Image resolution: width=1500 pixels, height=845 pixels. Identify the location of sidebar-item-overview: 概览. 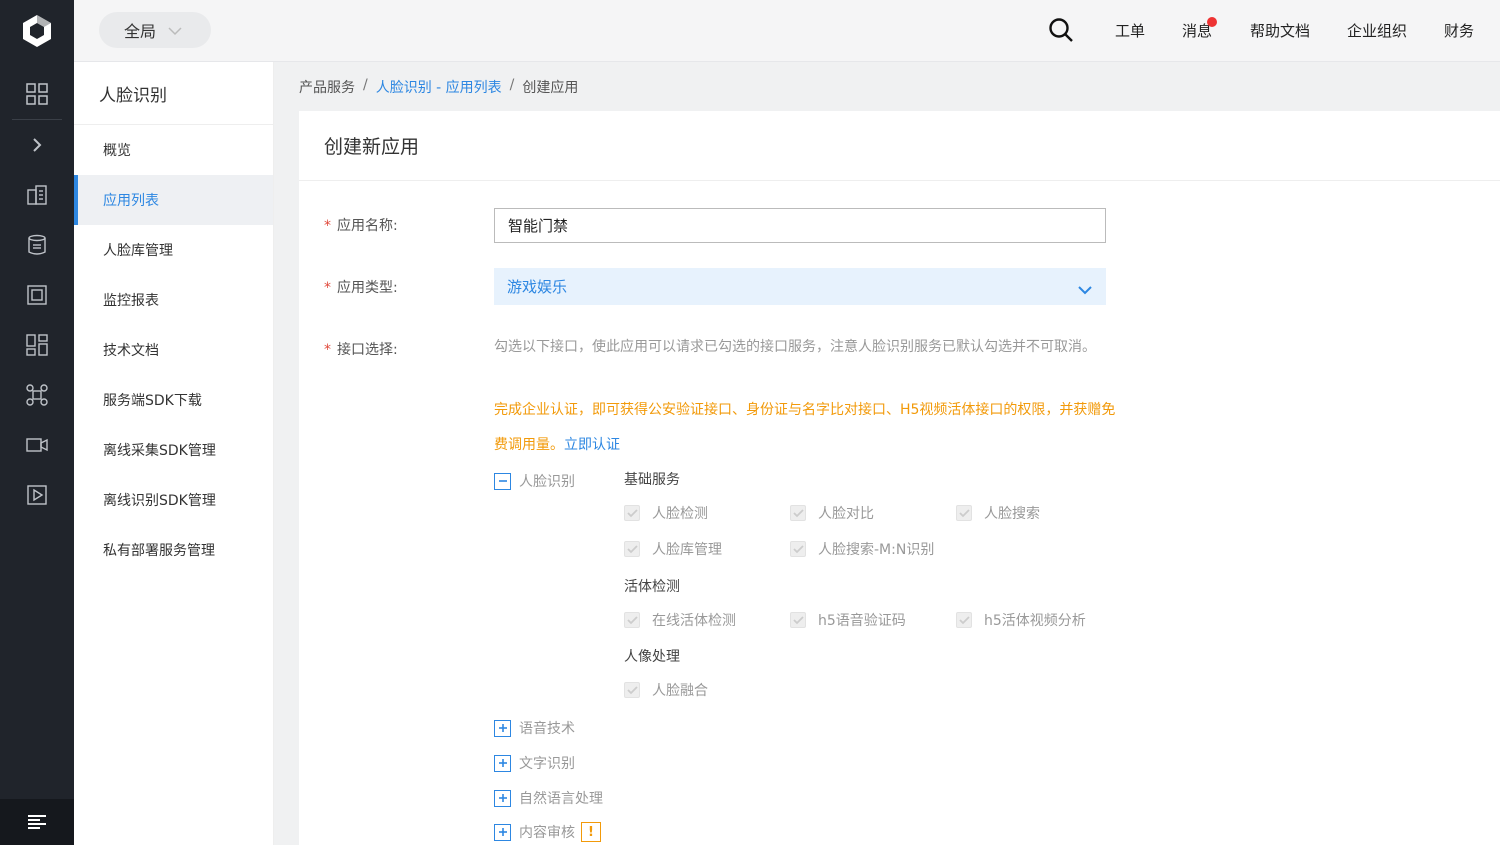
(173, 150).